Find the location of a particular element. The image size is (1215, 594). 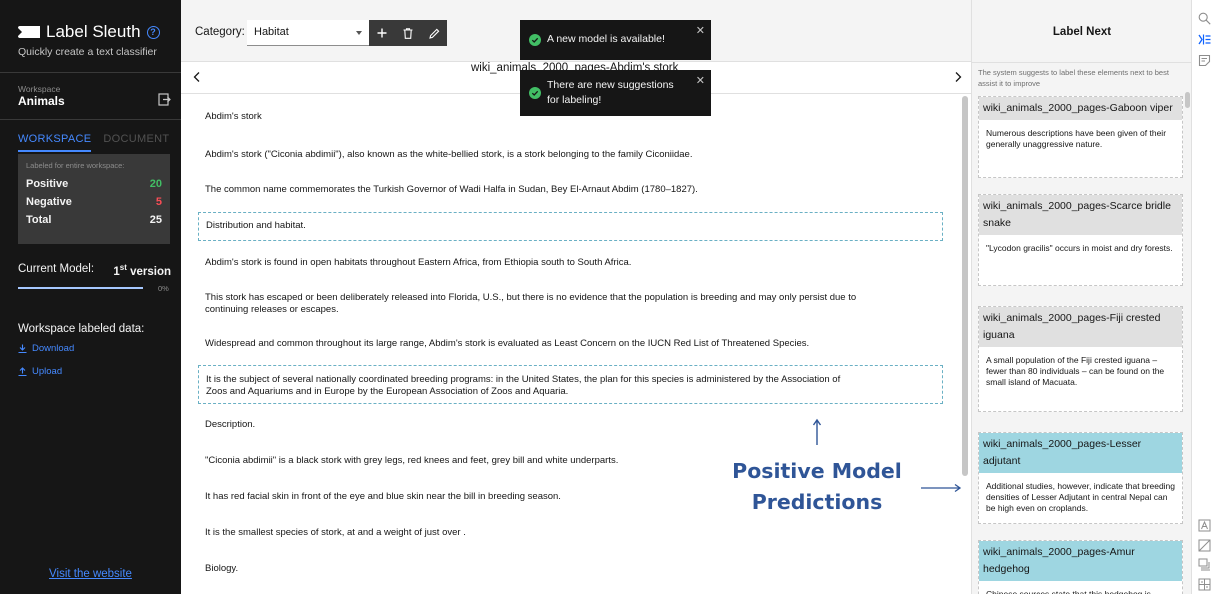

model-progress-text: 0% is located at coordinates (163, 288).